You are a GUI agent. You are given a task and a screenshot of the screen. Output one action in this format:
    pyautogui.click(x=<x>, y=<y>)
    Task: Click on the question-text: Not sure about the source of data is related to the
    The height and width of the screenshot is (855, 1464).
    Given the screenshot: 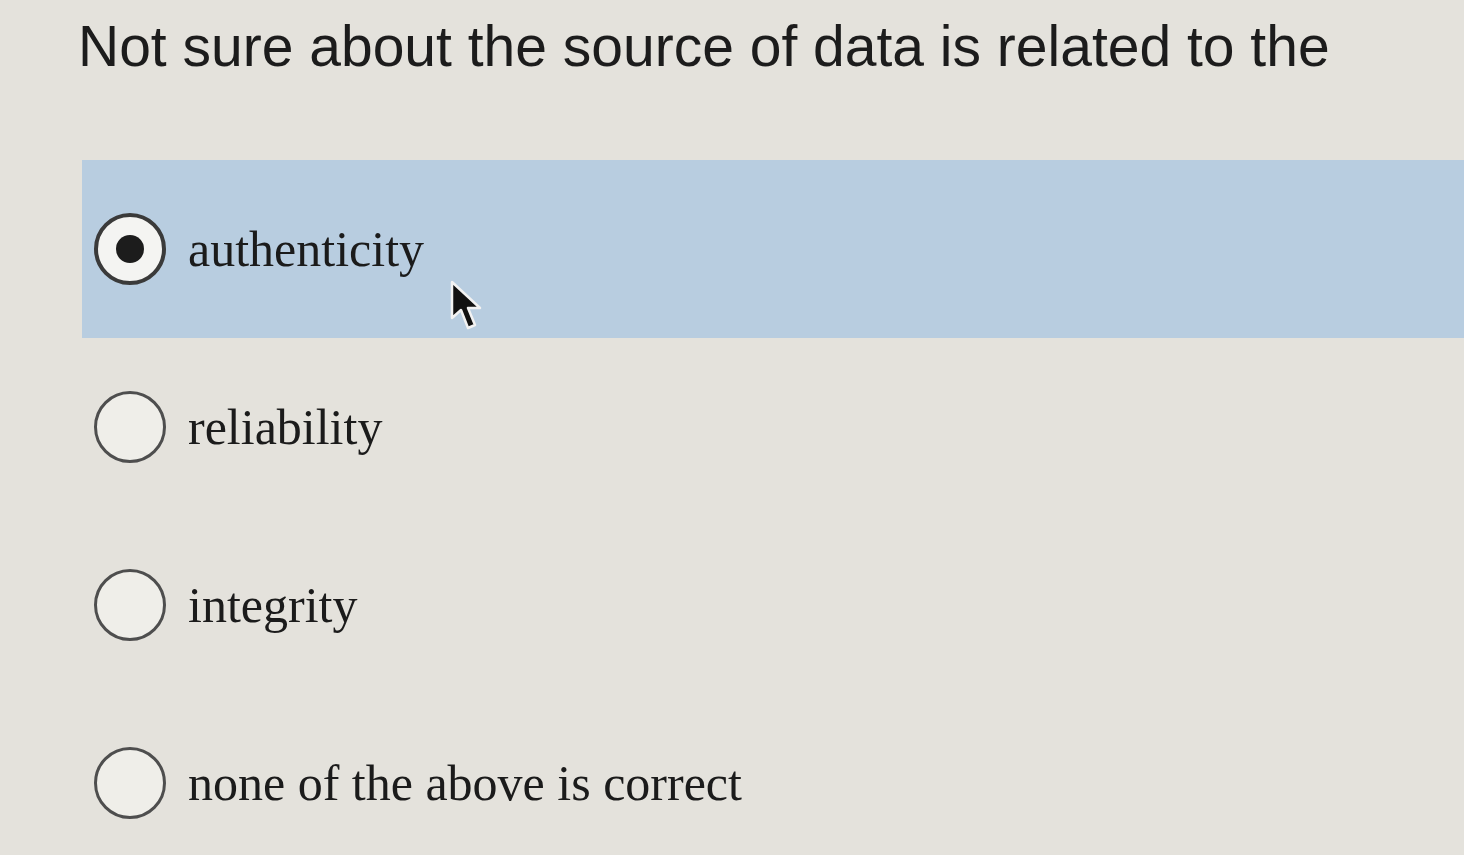 What is the action you would take?
    pyautogui.click(x=704, y=46)
    